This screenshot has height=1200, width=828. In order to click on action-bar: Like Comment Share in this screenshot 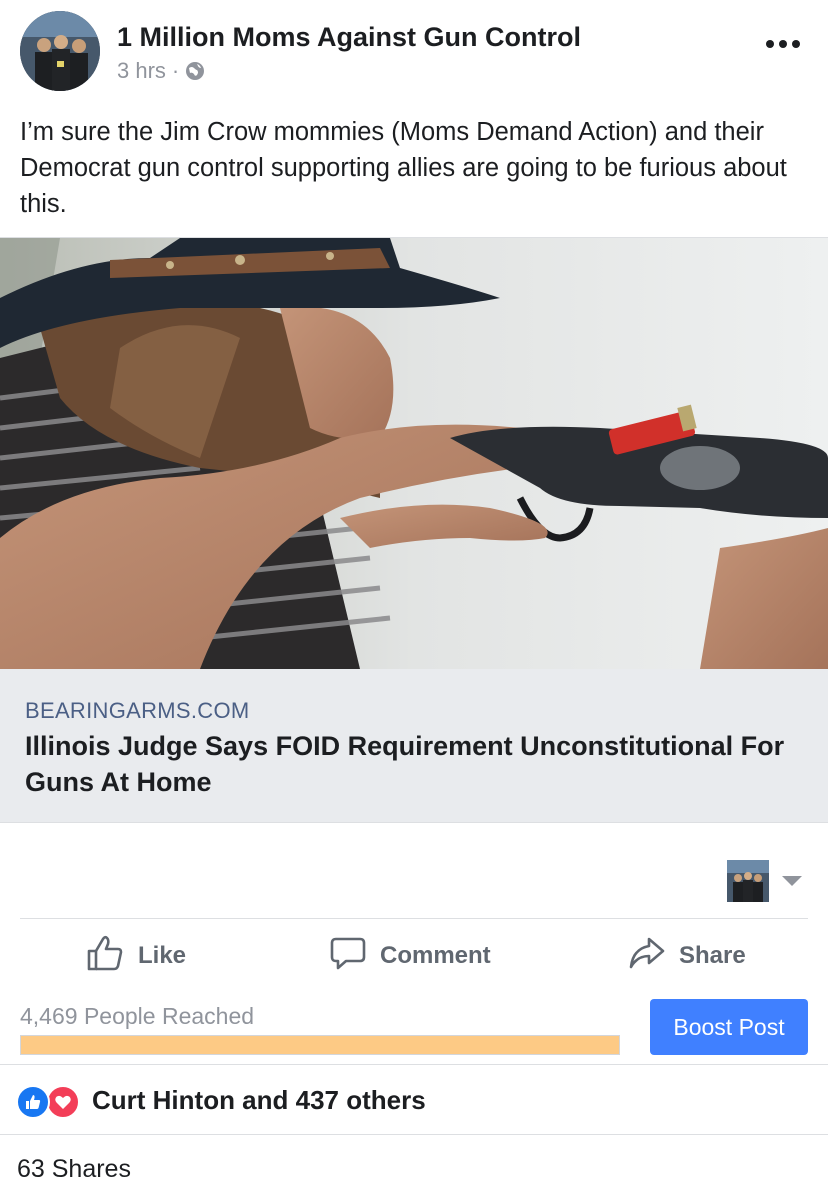, I will do `click(414, 956)`.